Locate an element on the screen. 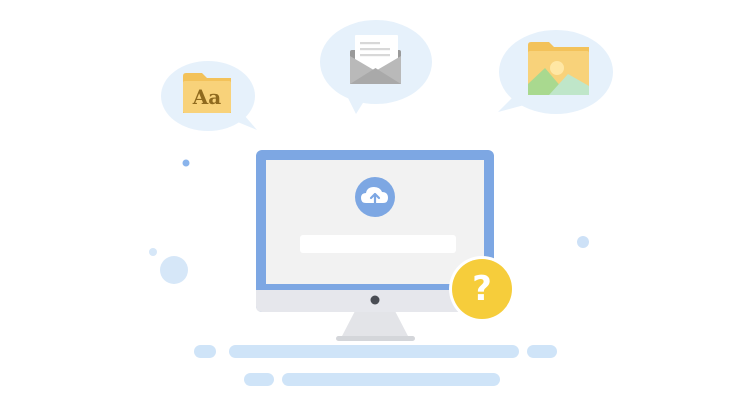 The height and width of the screenshot is (404, 750). image-bubble is located at coordinates (555, 72).